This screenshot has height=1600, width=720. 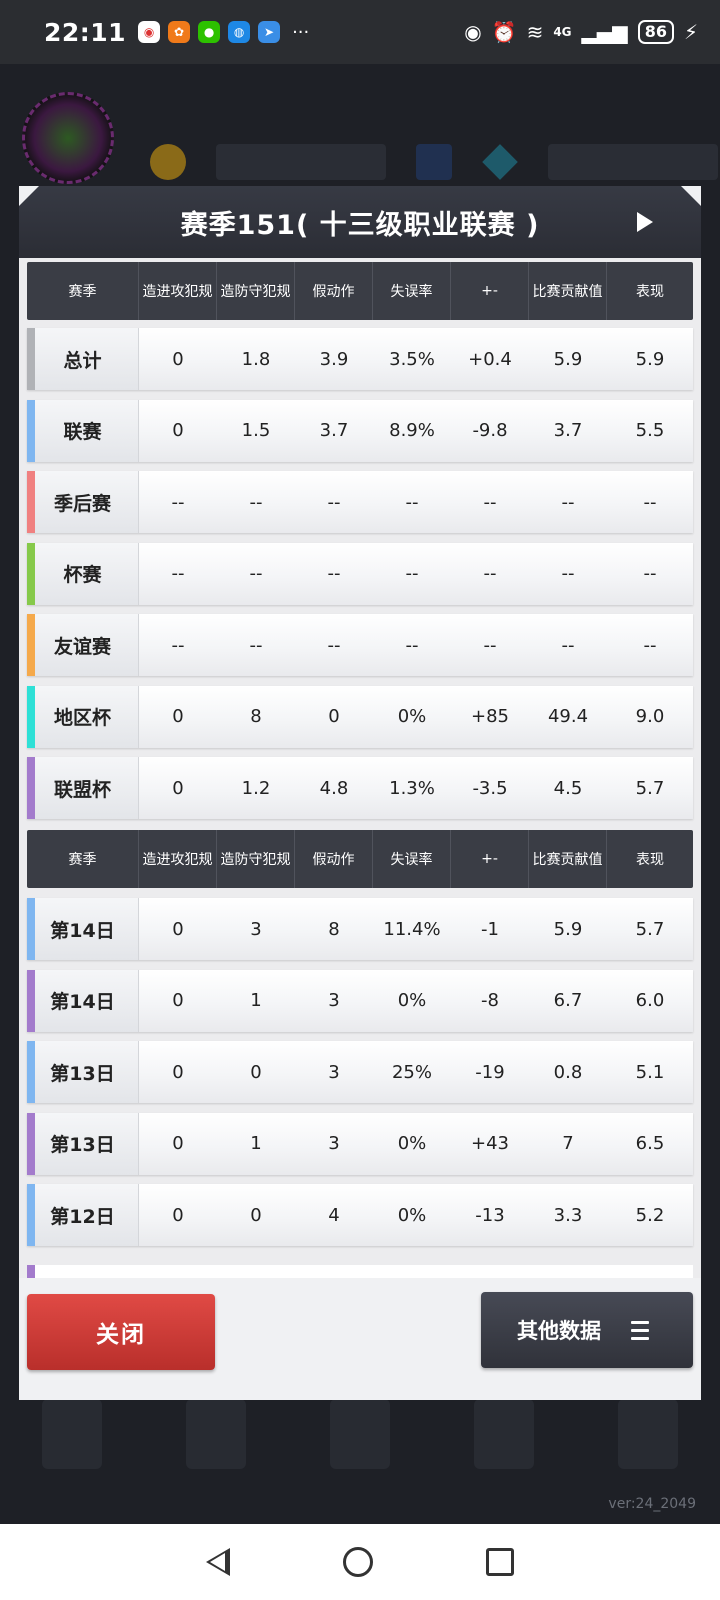 What do you see at coordinates (256, 430) in the screenshot?
I see `row-value: 1.5` at bounding box center [256, 430].